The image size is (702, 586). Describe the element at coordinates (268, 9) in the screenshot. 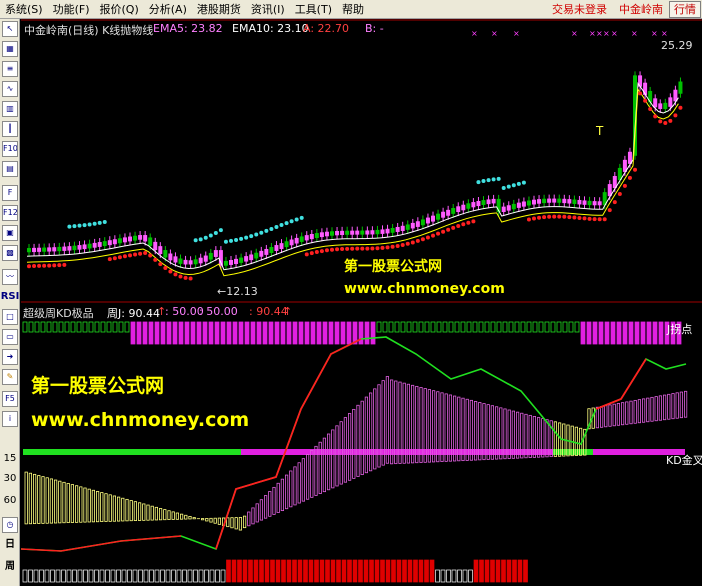

I see `menu-info: 资讯(I)` at that location.